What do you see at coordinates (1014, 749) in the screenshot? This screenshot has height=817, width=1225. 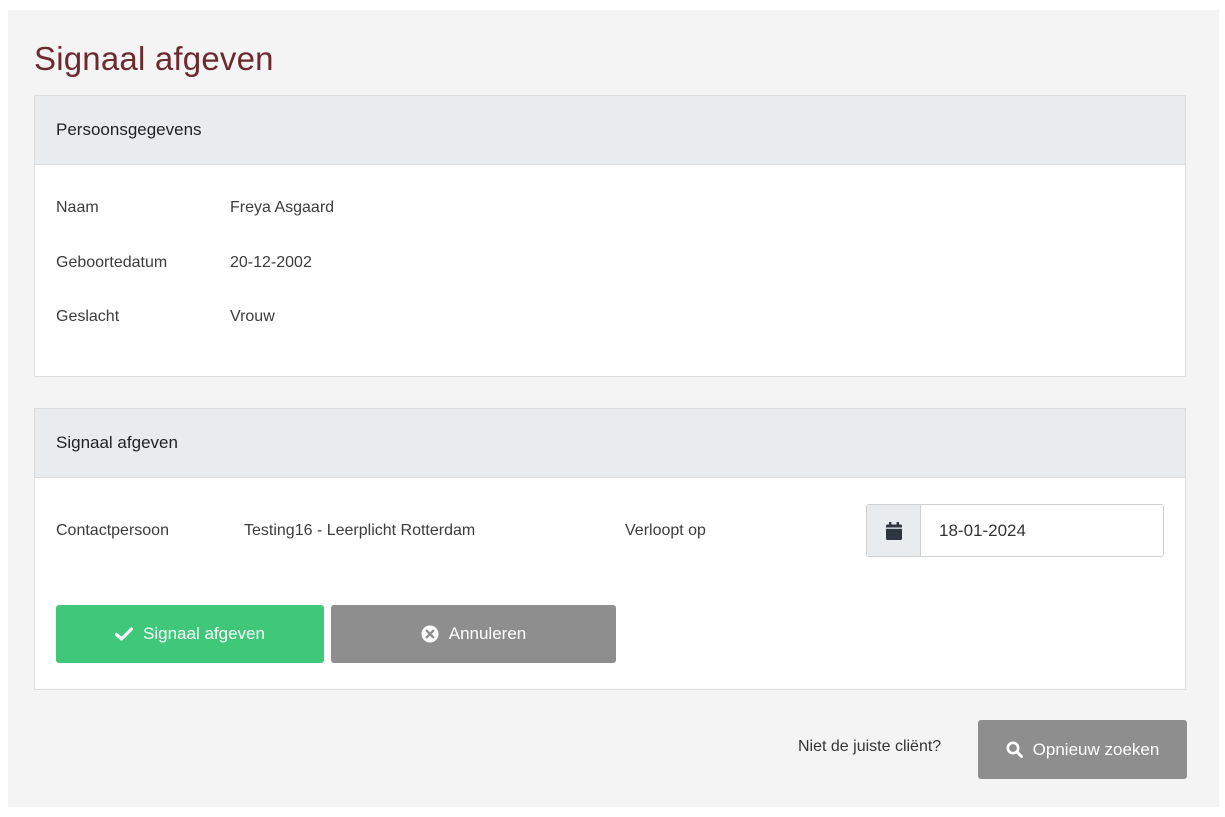 I see `search-icon` at bounding box center [1014, 749].